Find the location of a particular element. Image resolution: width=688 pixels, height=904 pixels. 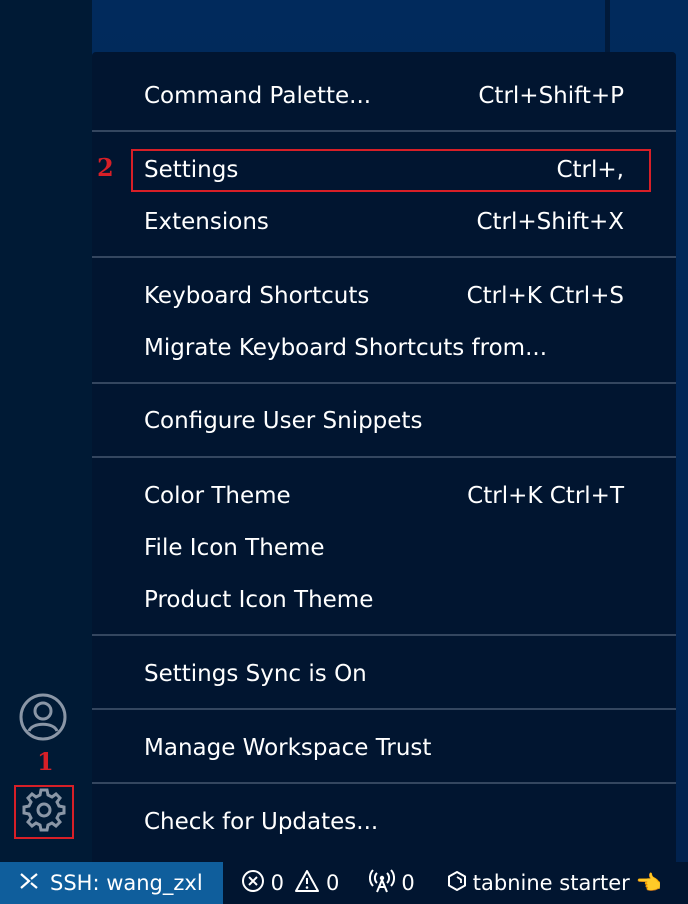

settings-highlight-annotation is located at coordinates (391, 170).